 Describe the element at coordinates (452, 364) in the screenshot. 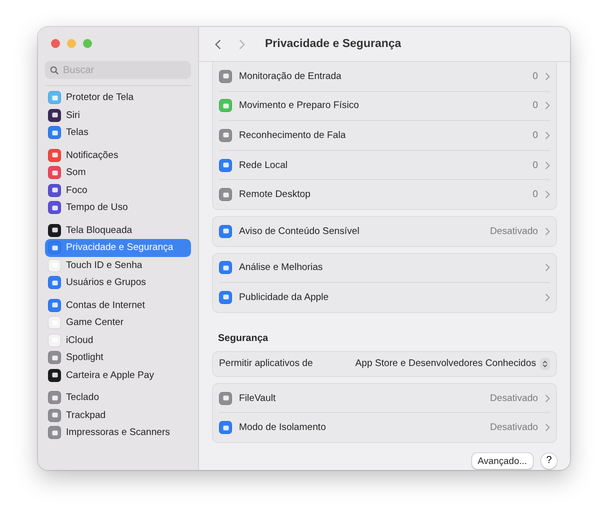

I see `popup-button: App Store e Desenvolvedores Conhecidos` at that location.